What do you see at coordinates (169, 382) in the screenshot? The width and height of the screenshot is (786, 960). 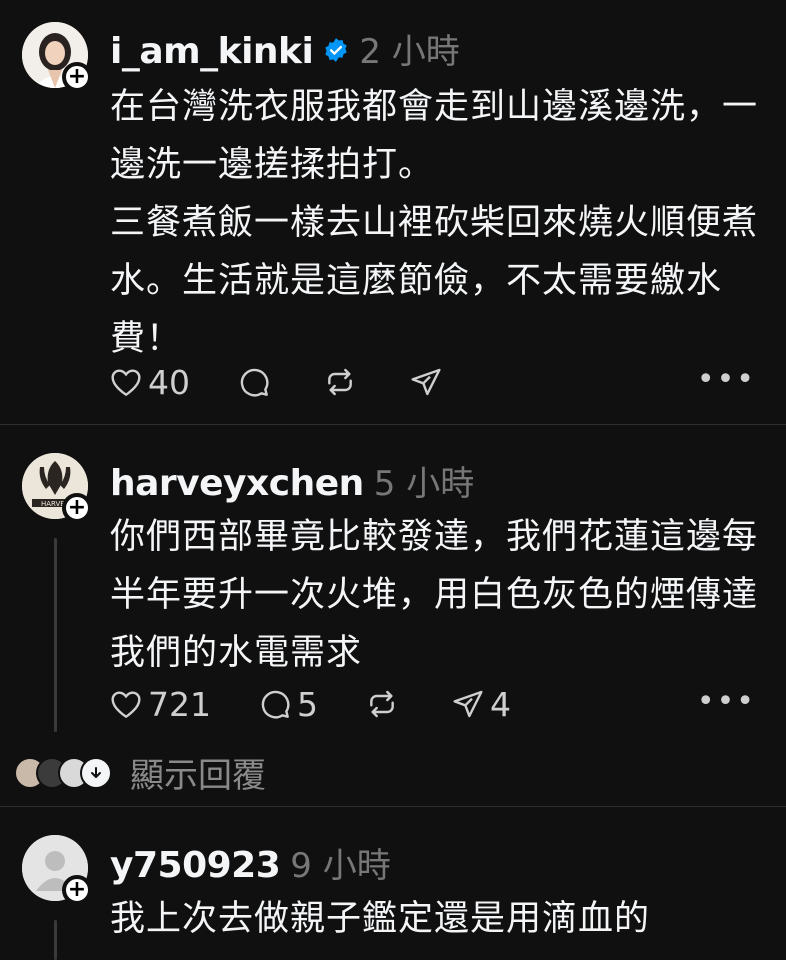 I see `like-count: 40` at bounding box center [169, 382].